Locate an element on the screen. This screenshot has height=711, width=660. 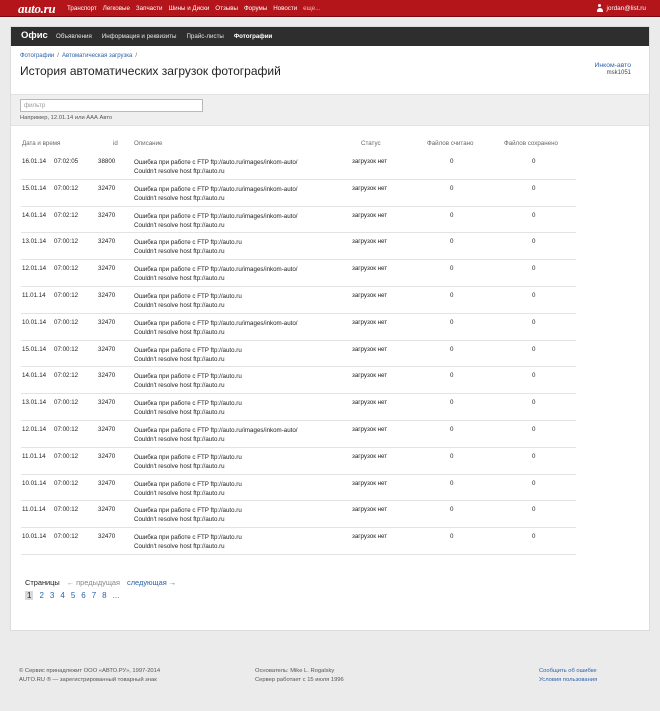
page-link: 5 is located at coordinates (73, 595).